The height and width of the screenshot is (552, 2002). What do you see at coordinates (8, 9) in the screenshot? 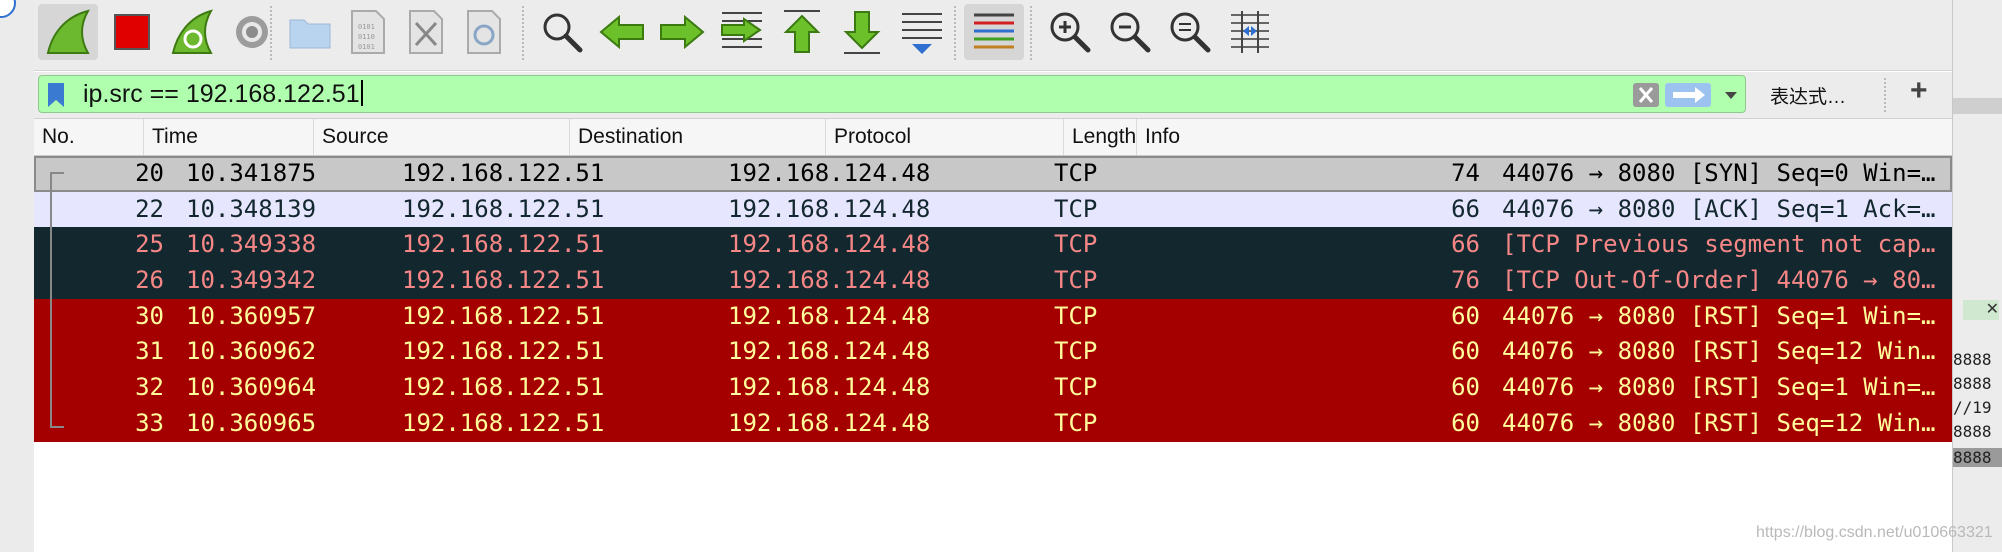
I see `info-circle-icon` at bounding box center [8, 9].